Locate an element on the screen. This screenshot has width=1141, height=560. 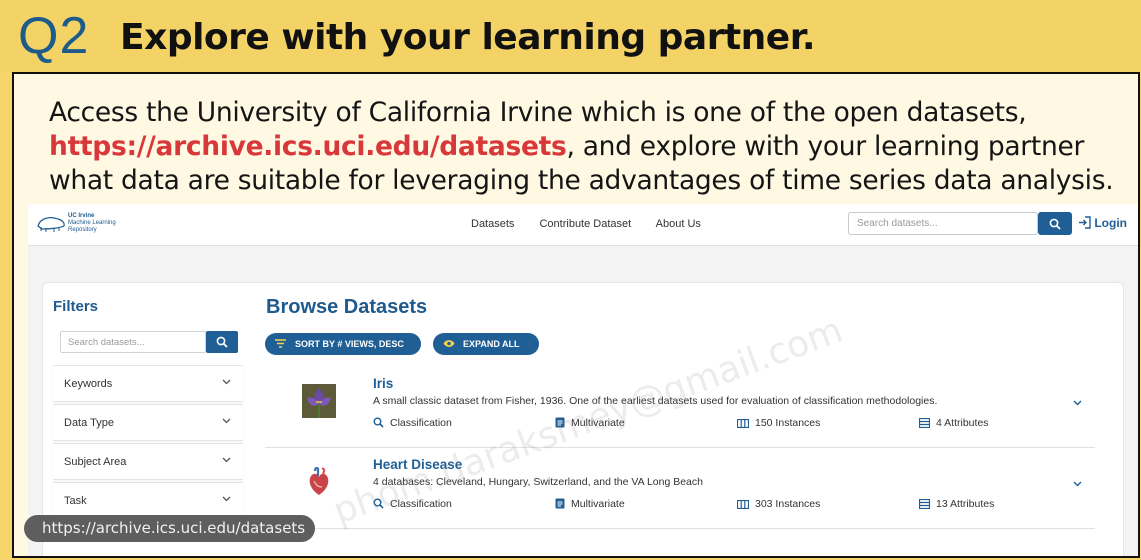
logo-line-3: Repository is located at coordinates (82, 230).